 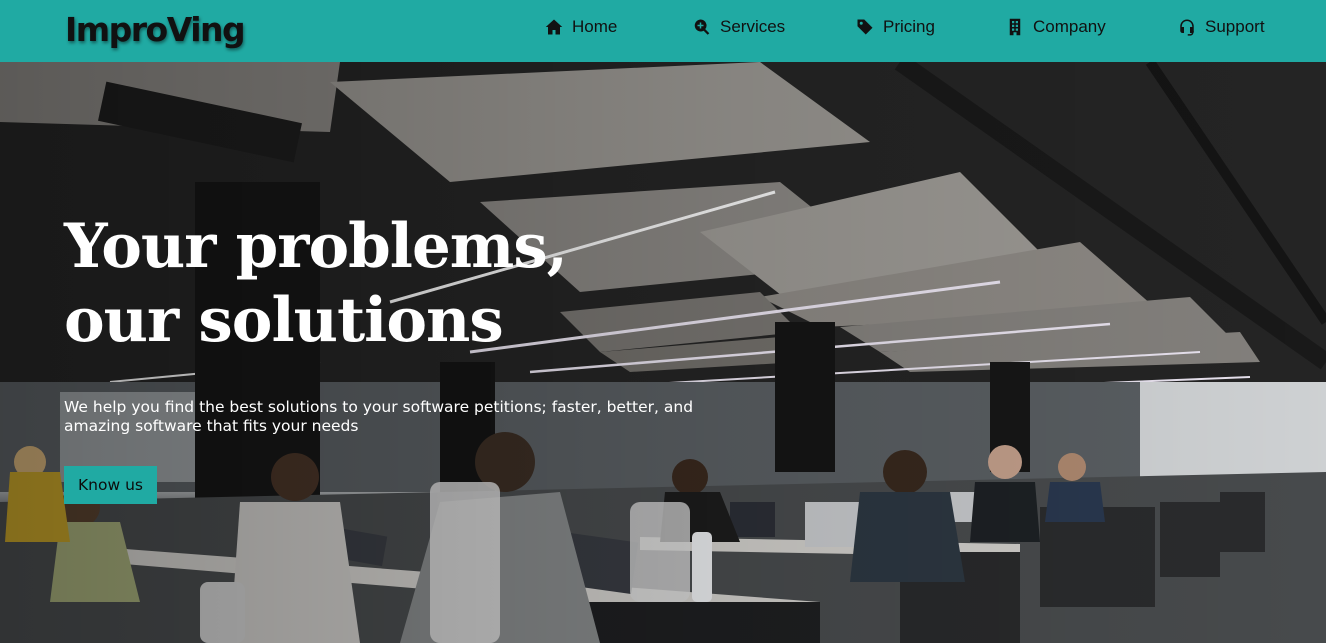 I want to click on tag-icon, so click(x=865, y=27).